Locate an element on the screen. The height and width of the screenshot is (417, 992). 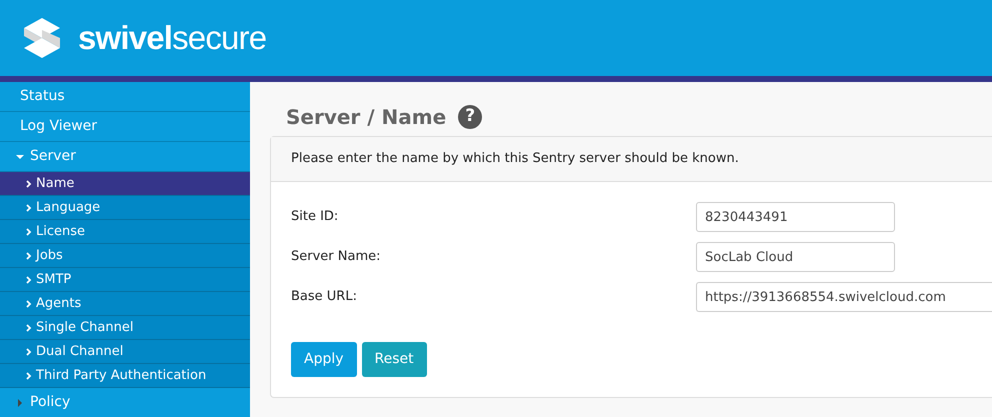
sidebar-subitem: SMTP is located at coordinates (125, 280).